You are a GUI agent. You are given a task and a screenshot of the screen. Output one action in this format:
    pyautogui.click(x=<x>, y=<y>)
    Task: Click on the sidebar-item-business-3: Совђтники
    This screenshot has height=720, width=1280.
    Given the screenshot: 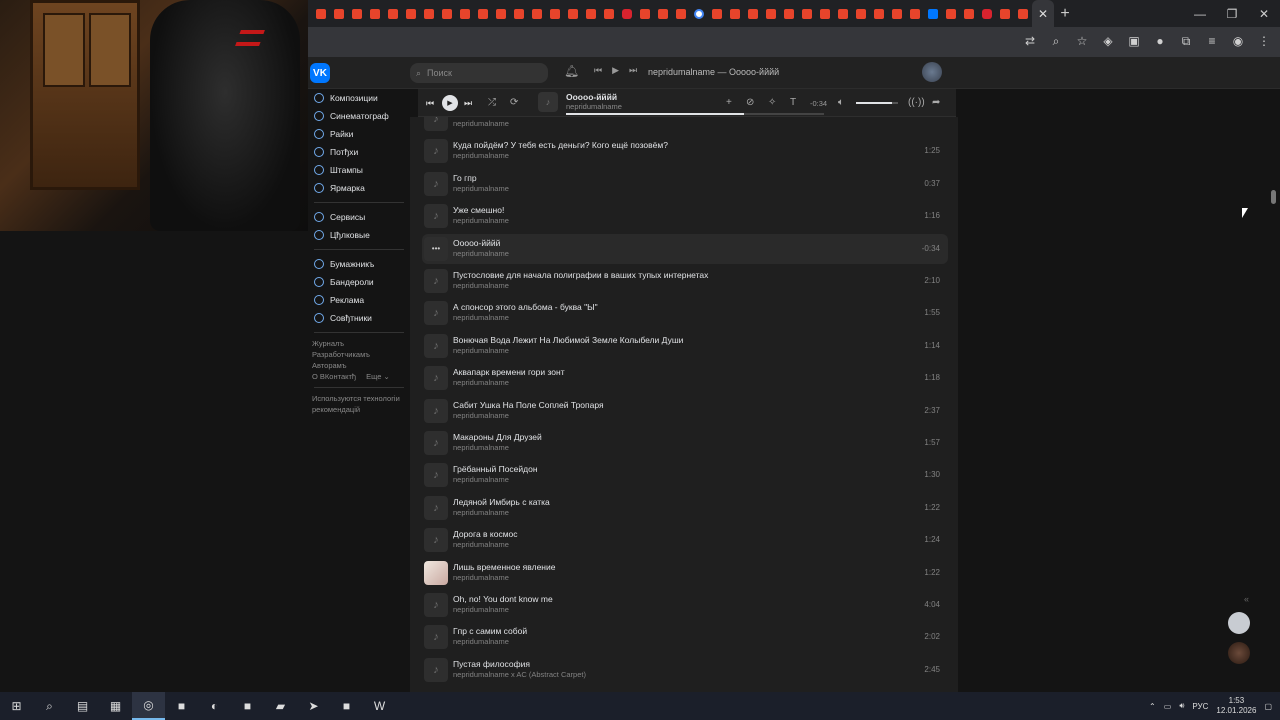 What is the action you would take?
    pyautogui.click(x=359, y=318)
    